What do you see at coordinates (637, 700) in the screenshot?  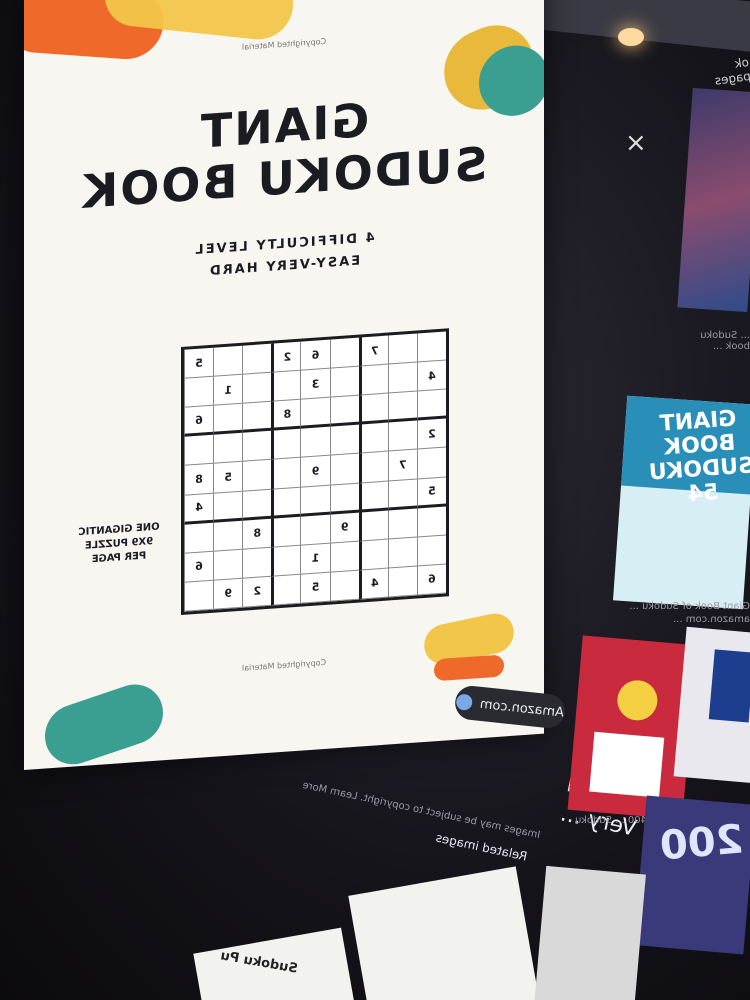 I see `thumbnail-badge` at bounding box center [637, 700].